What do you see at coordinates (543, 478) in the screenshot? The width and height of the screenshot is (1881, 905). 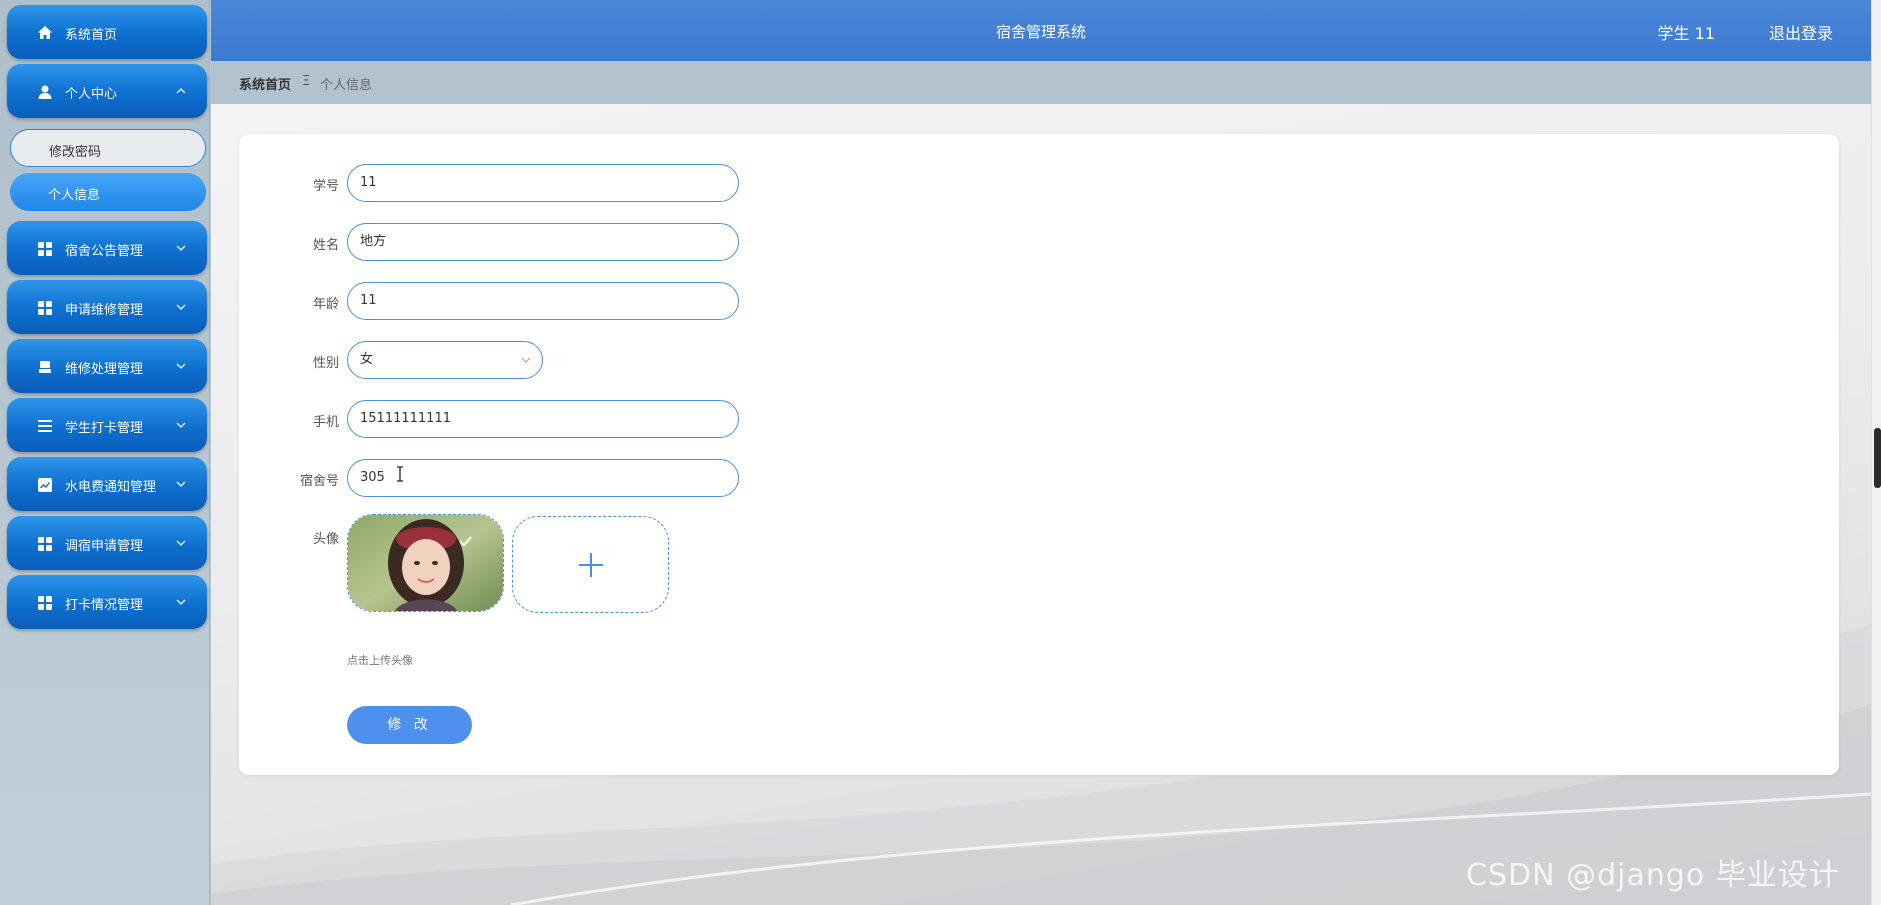 I see `dorm-number-field: 305` at bounding box center [543, 478].